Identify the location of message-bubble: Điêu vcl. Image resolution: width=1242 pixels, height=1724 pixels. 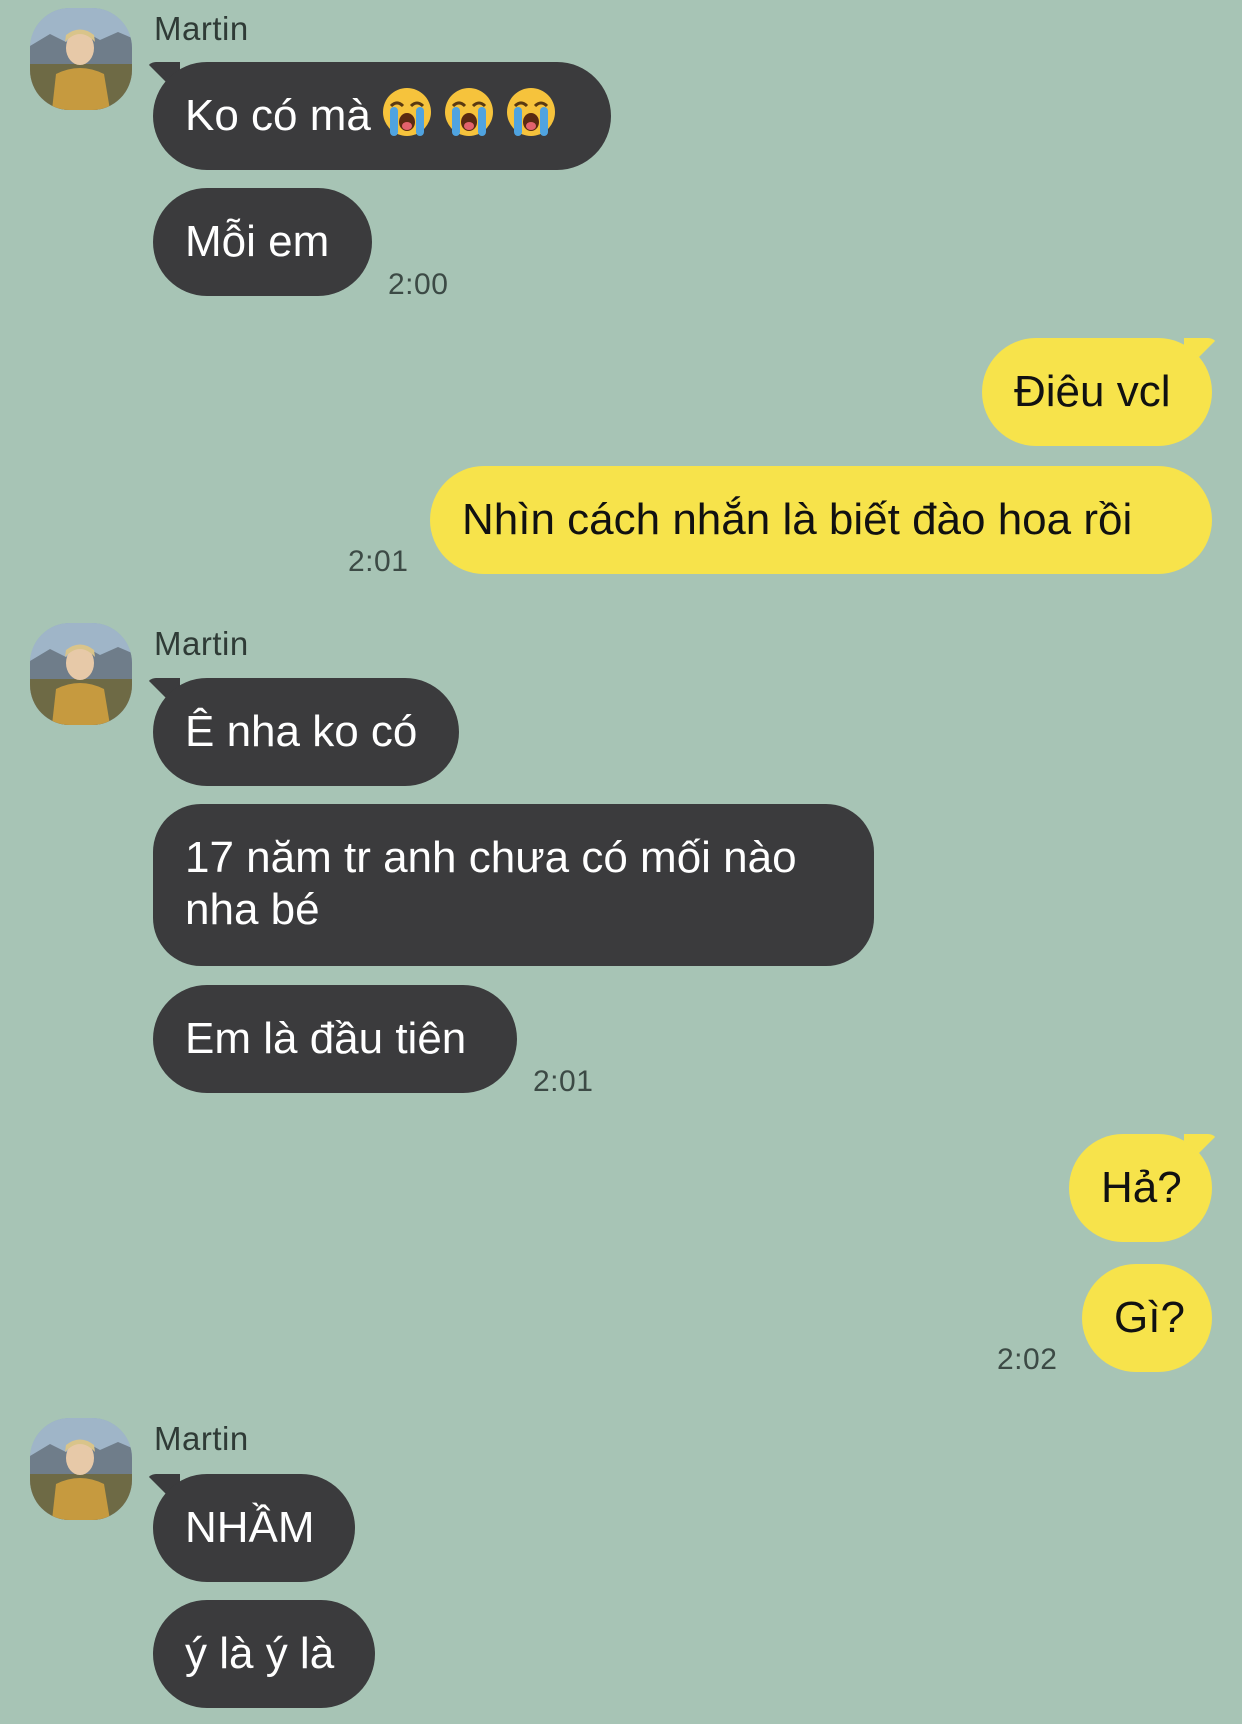
(1097, 392).